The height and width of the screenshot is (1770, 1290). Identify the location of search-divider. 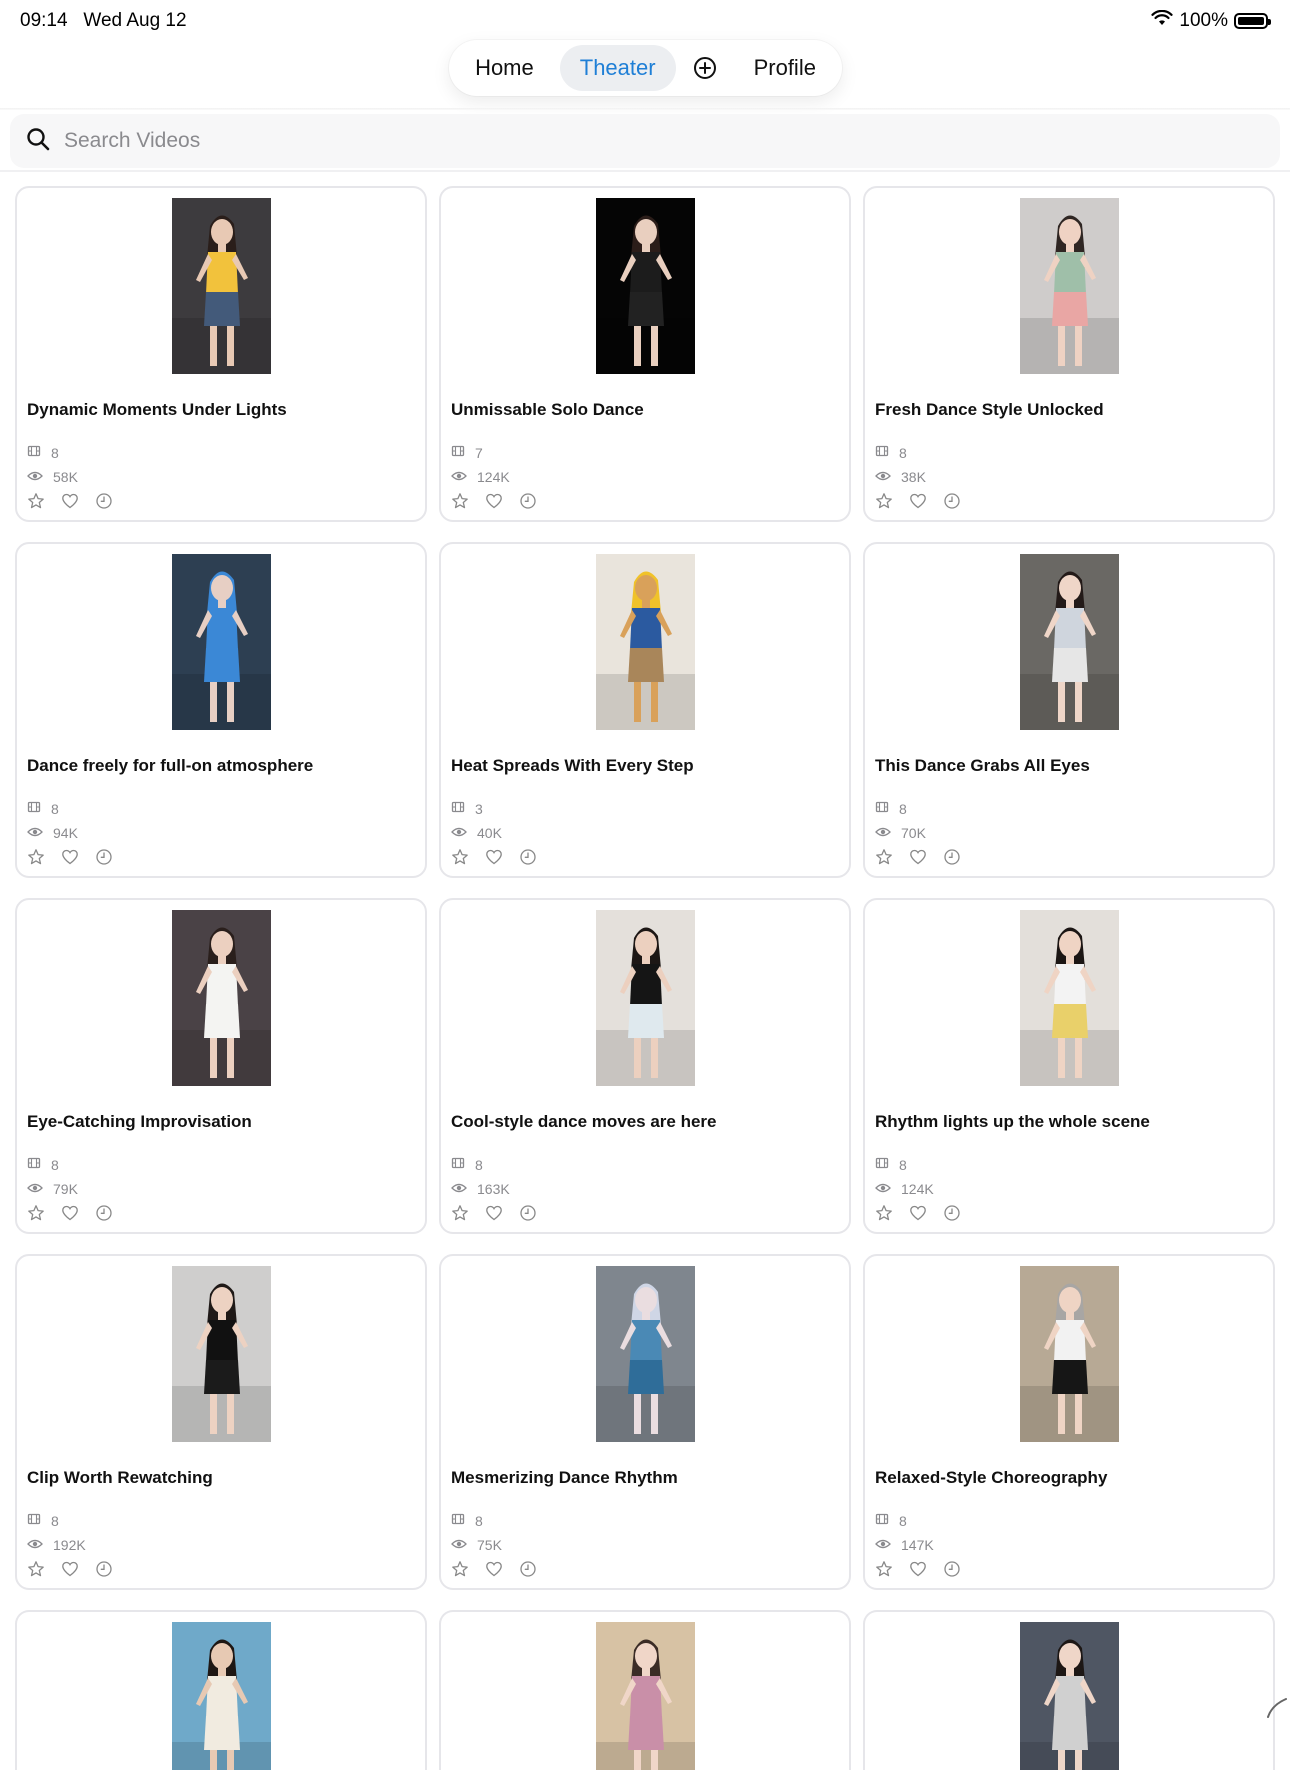
(645, 171).